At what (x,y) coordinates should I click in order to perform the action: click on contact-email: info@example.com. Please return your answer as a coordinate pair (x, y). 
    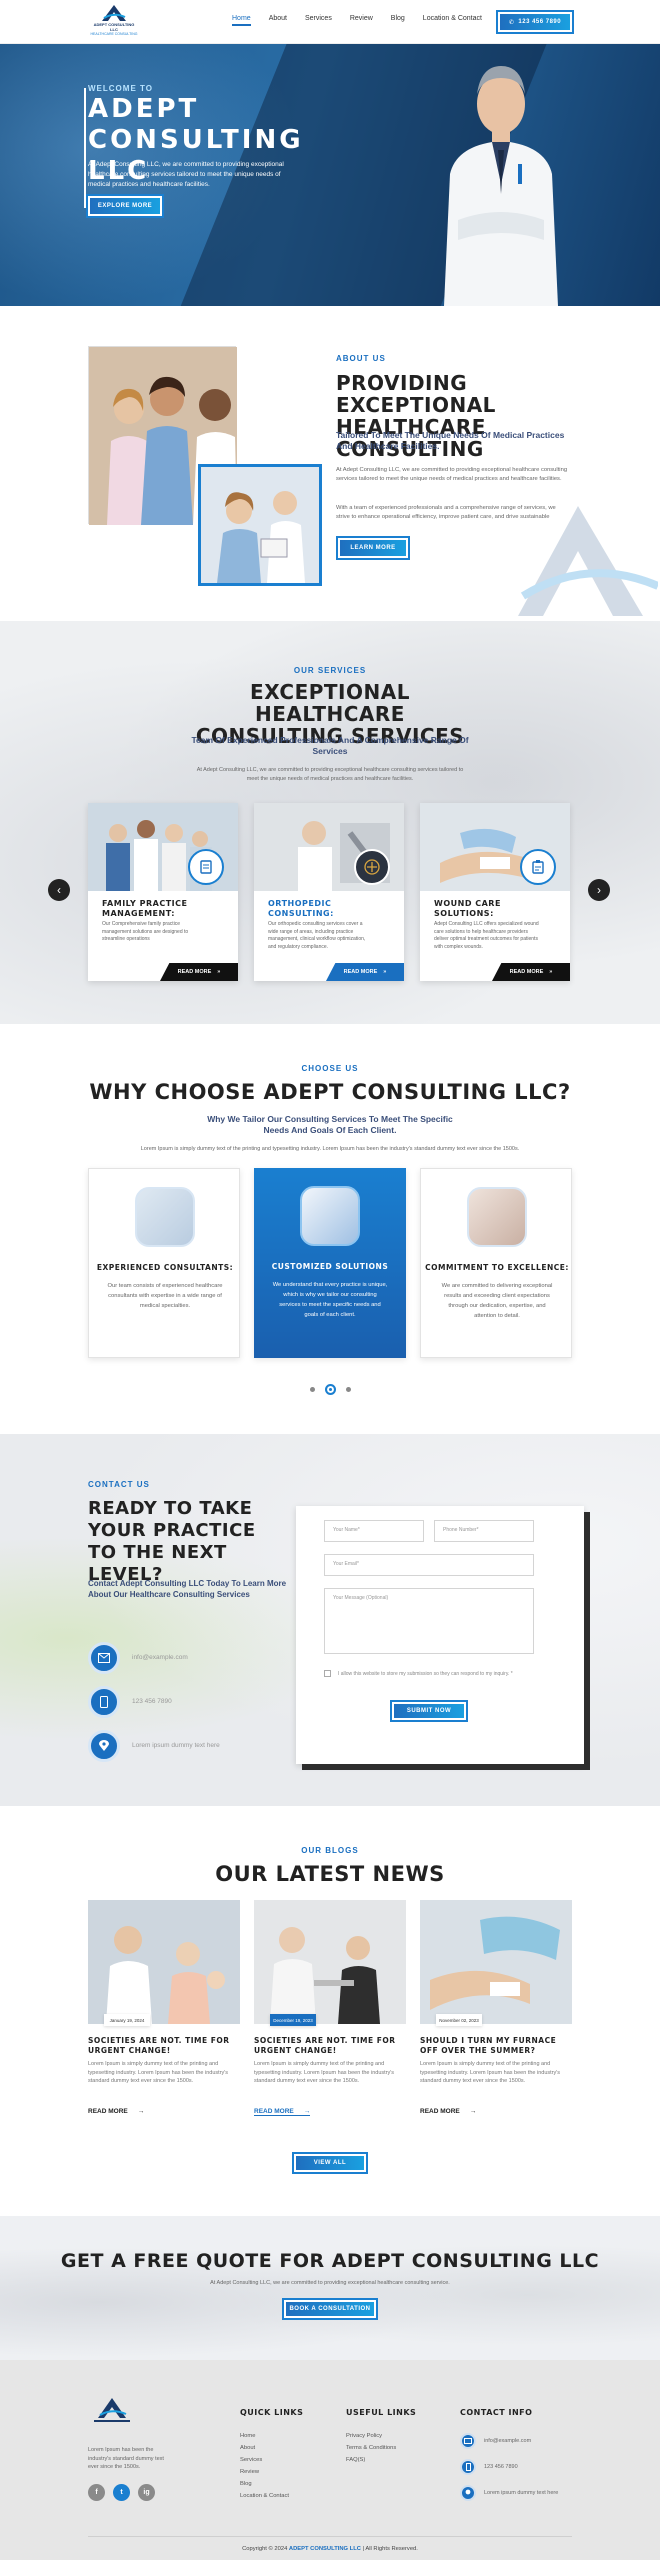
    Looking at the image, I should click on (188, 1658).